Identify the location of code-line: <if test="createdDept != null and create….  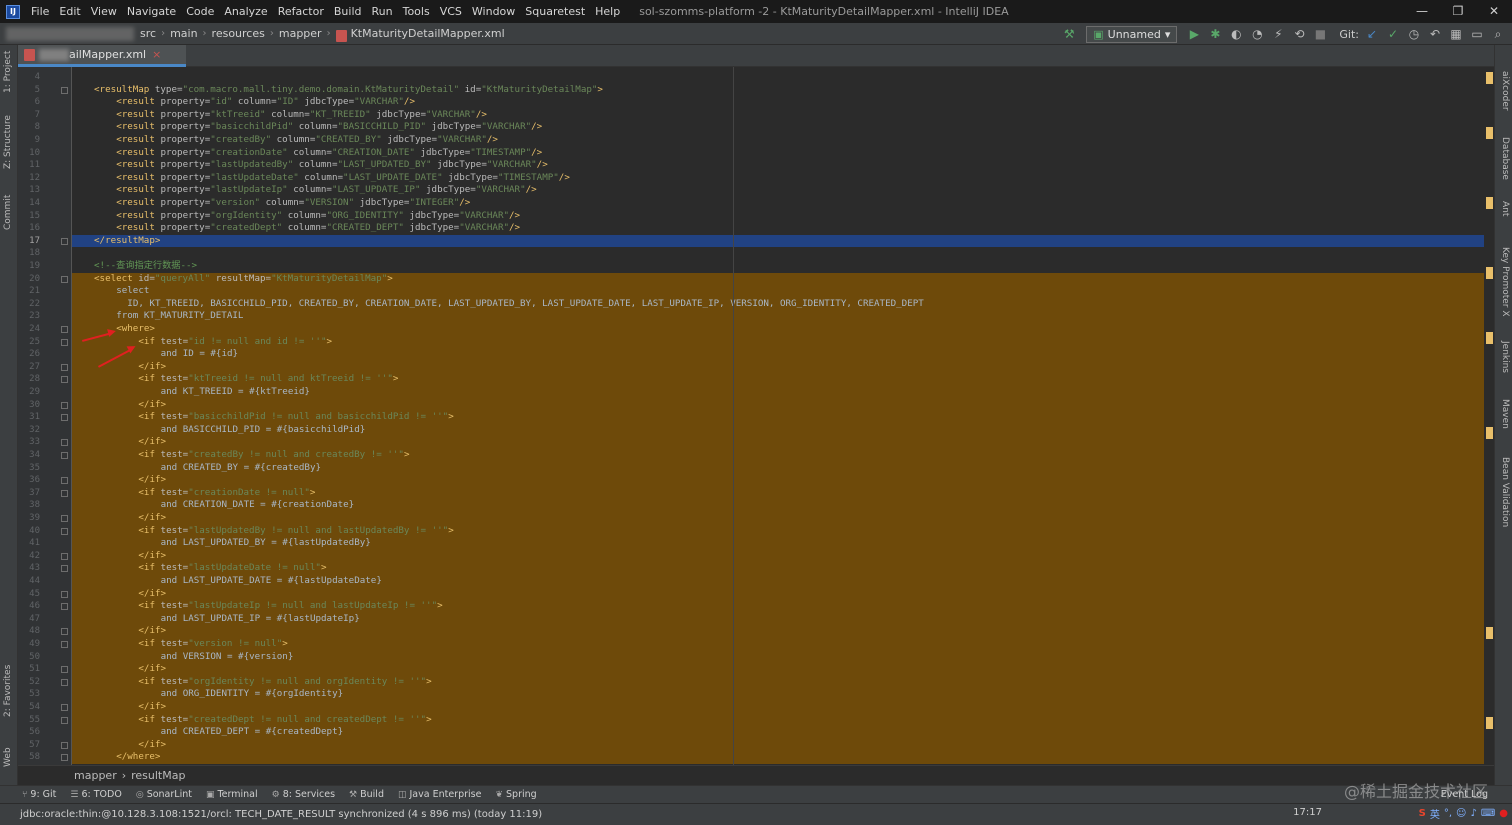
(778, 720).